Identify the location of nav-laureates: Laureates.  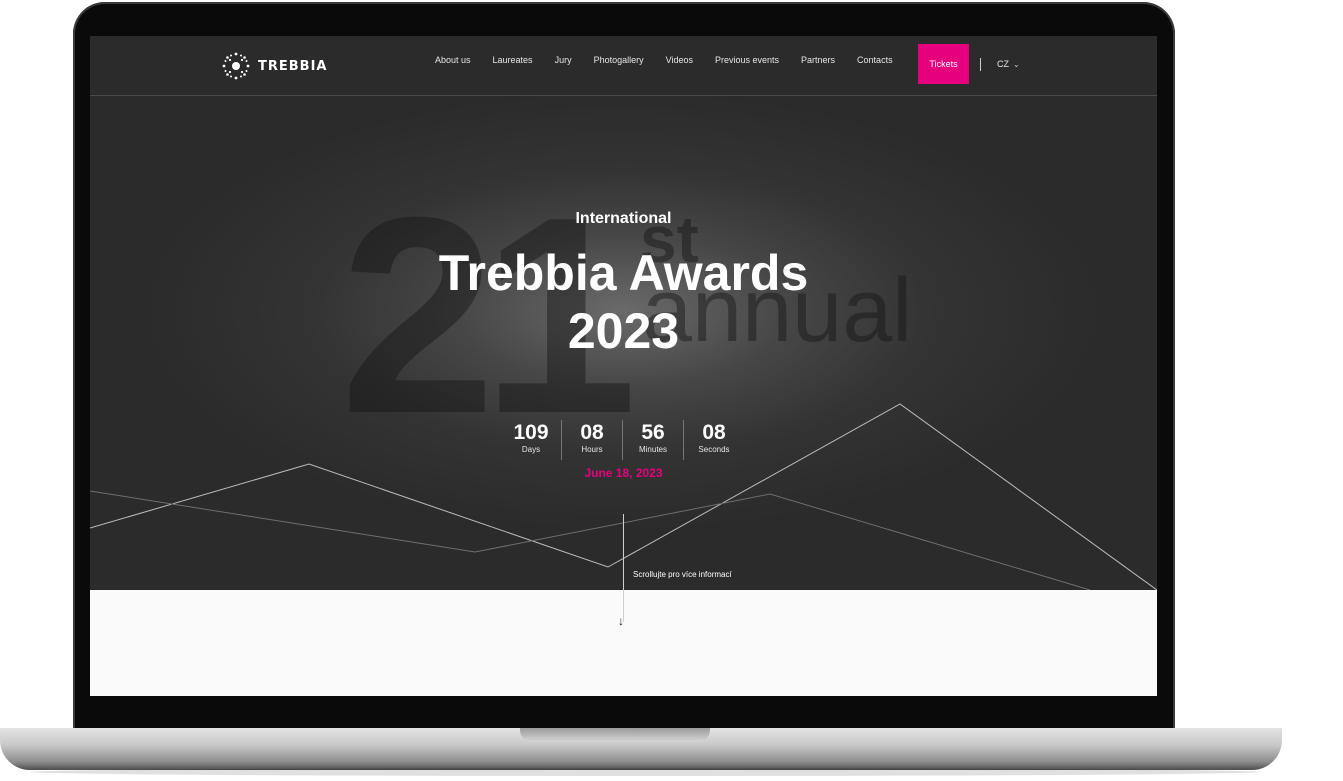
(513, 60).